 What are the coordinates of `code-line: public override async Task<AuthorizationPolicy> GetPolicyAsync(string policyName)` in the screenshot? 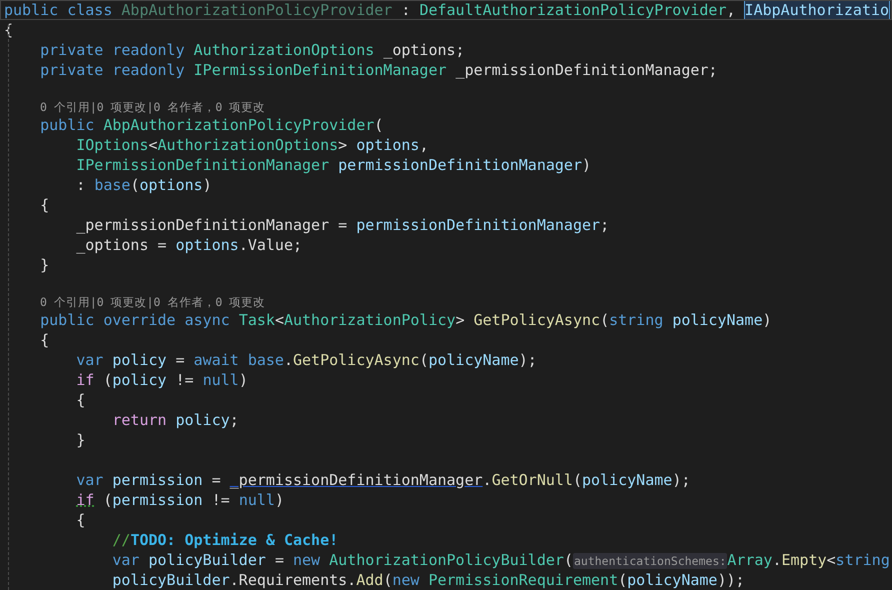 It's located at (406, 320).